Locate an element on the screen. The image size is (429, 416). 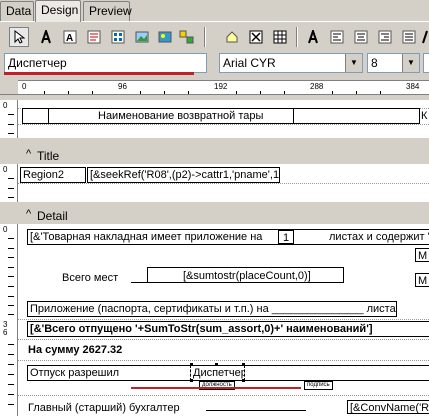
title-band-header: ^ Title is located at coordinates (214, 156).